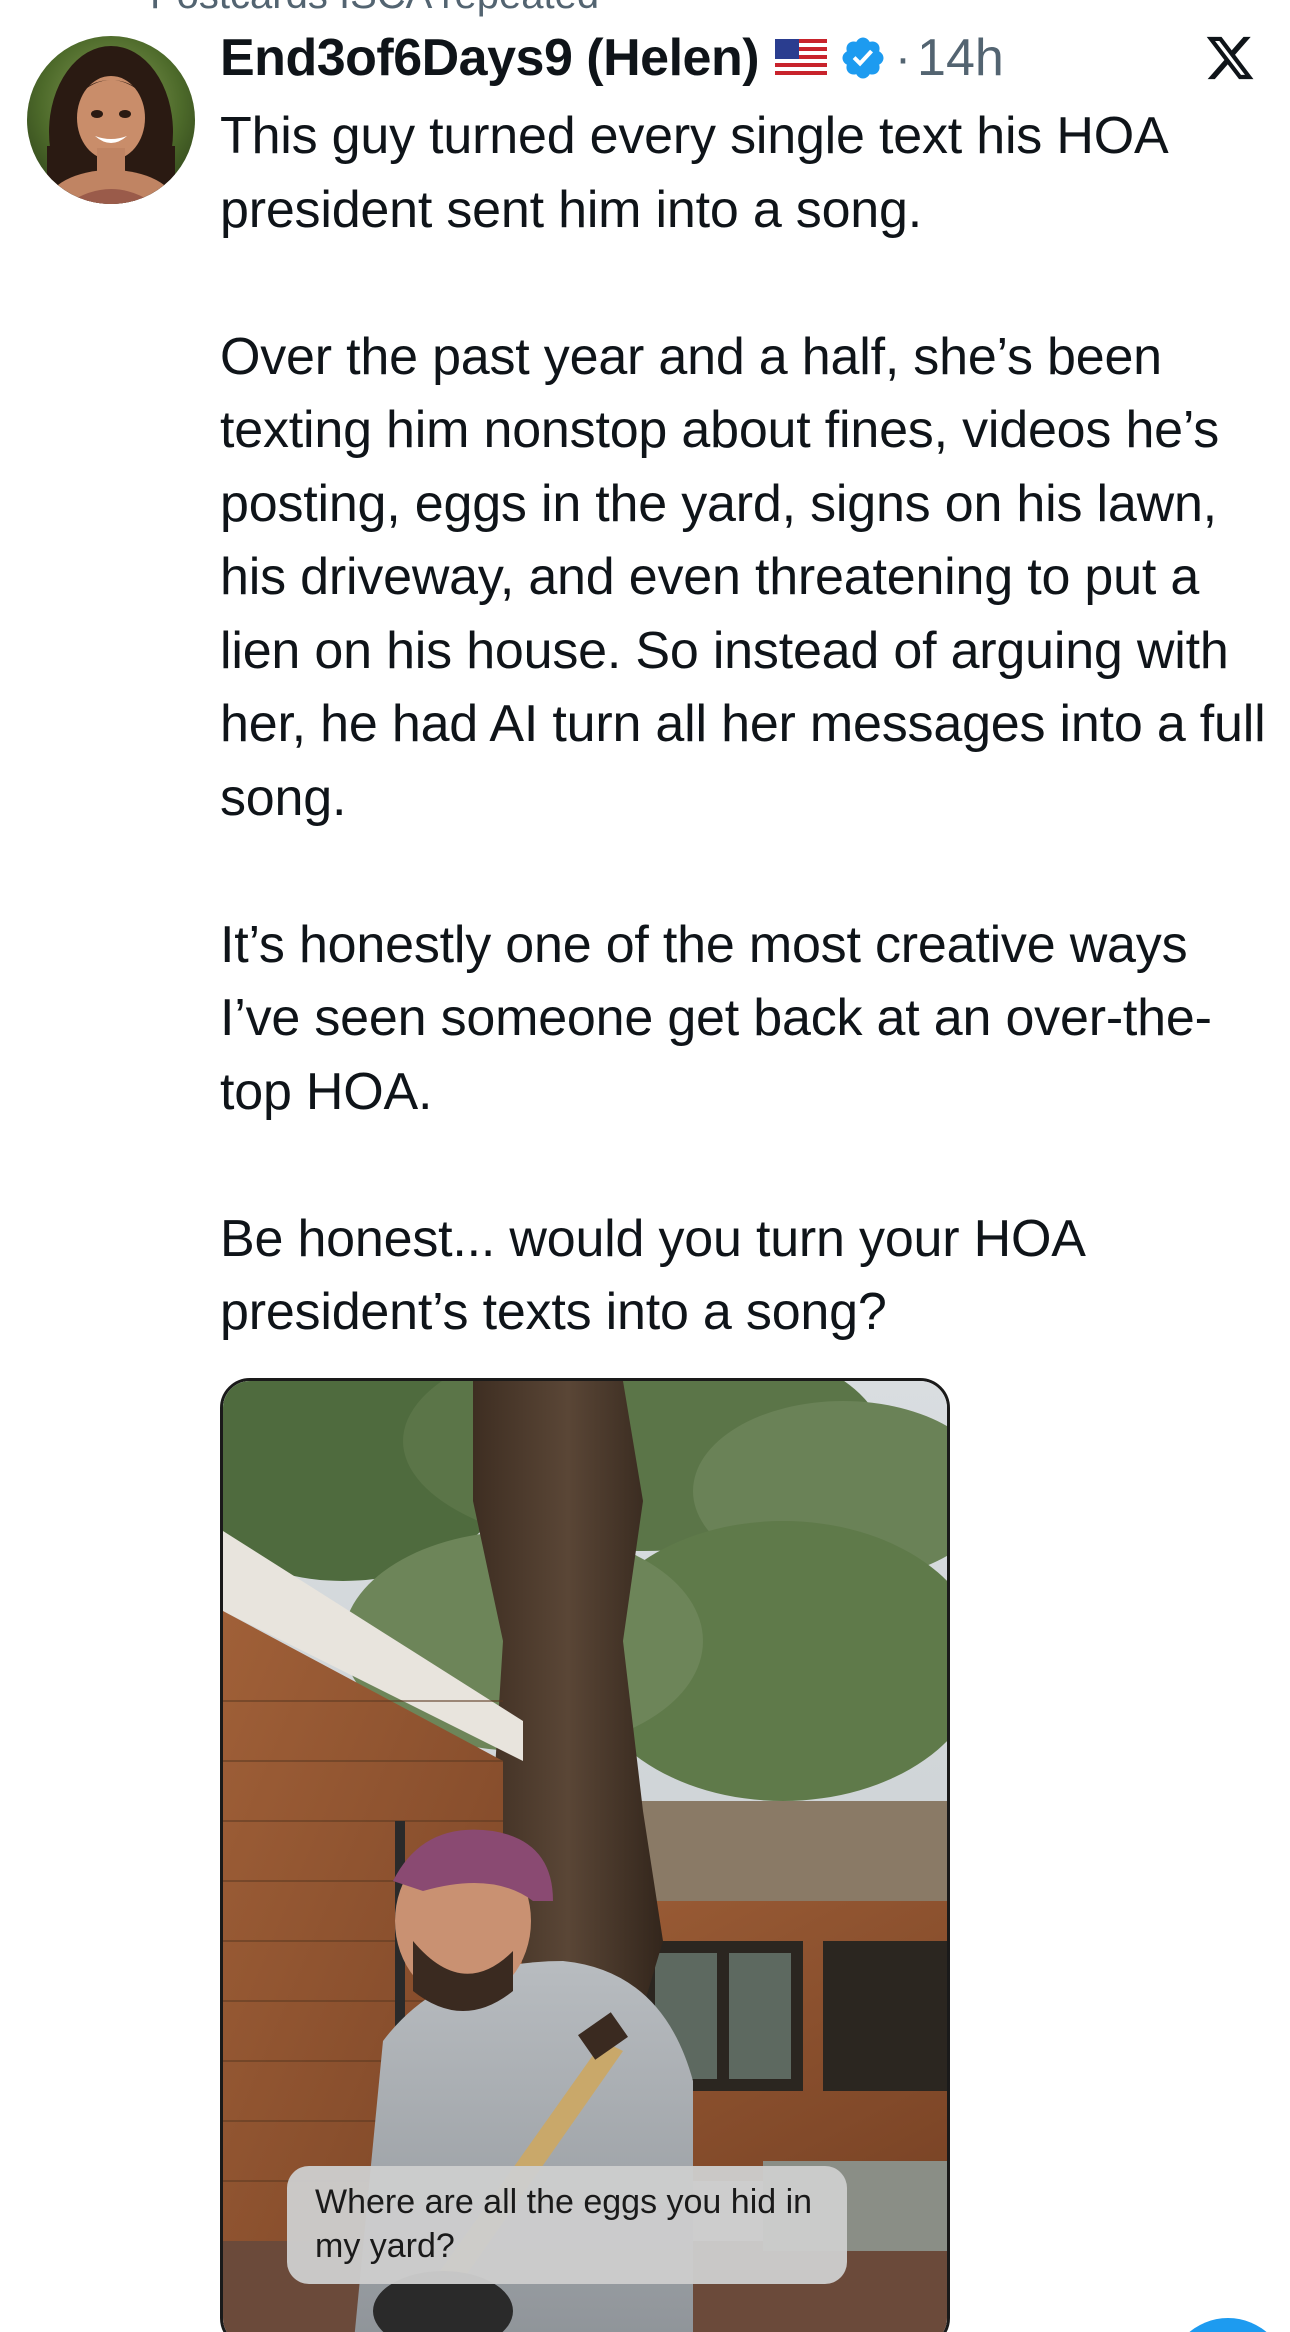 Image resolution: width=1290 pixels, height=2332 pixels. Describe the element at coordinates (490, 58) in the screenshot. I see `display-name: End3of6Days9 (Helen)` at that location.